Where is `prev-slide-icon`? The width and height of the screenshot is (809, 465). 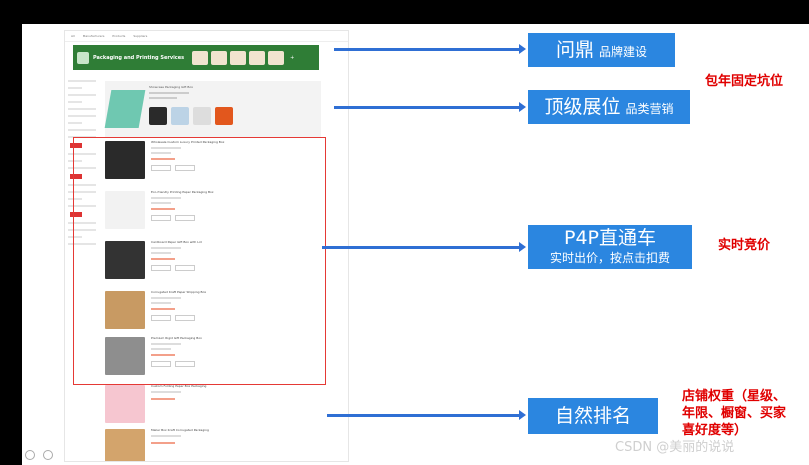 prev-slide-icon is located at coordinates (30, 455).